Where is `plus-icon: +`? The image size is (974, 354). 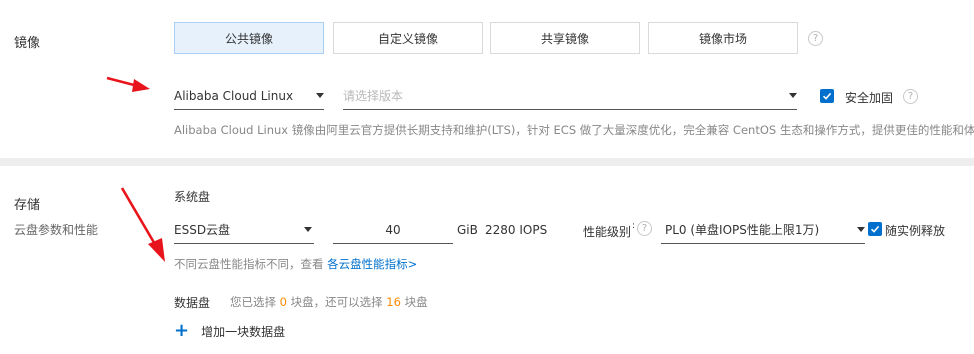
plus-icon: + is located at coordinates (182, 330).